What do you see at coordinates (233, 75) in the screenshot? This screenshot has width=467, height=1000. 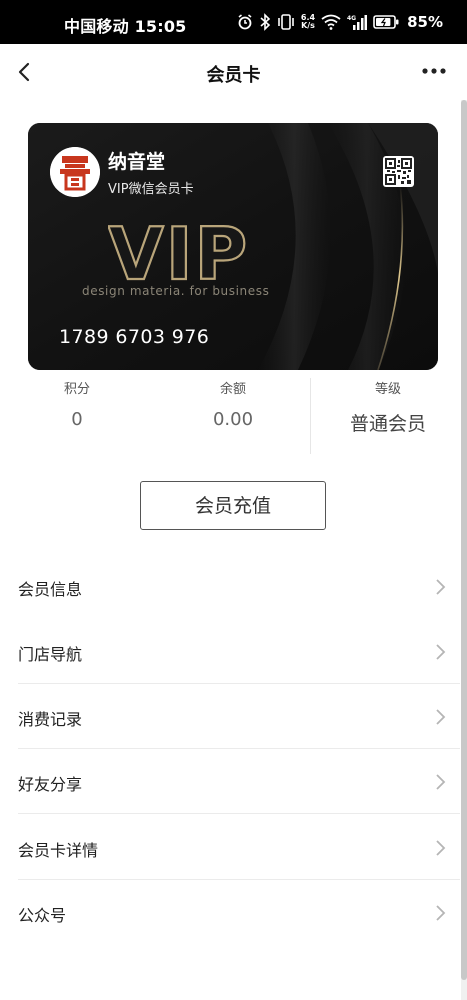 I see `page-title: 会员卡` at bounding box center [233, 75].